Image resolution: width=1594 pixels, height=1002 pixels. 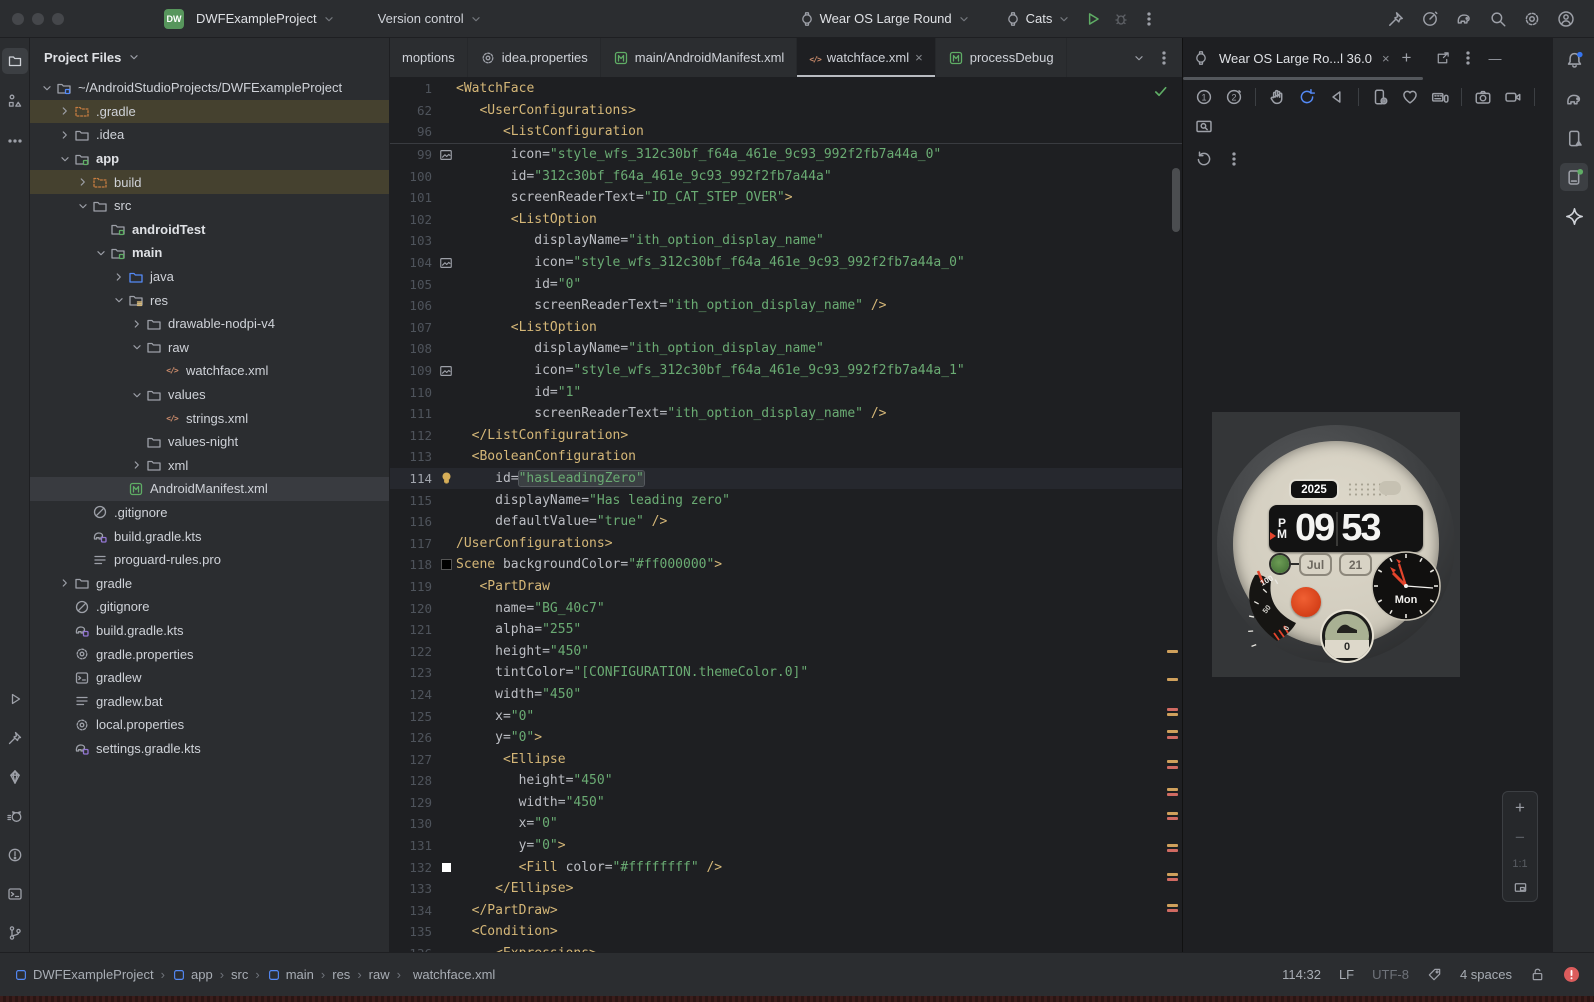 I want to click on tree-row: build, so click(x=209, y=182).